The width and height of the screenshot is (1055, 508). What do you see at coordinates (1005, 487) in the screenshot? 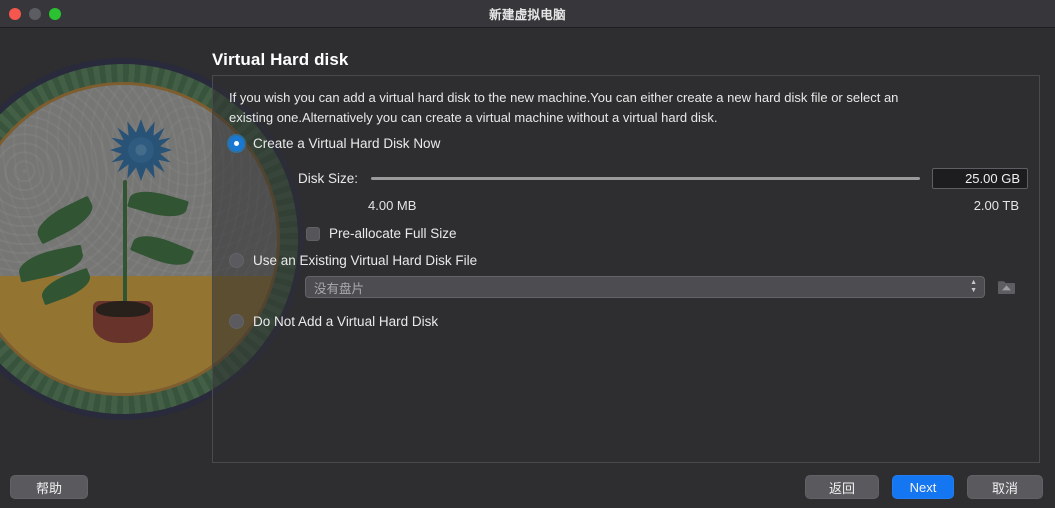
I see `cancel-button: 取消` at bounding box center [1005, 487].